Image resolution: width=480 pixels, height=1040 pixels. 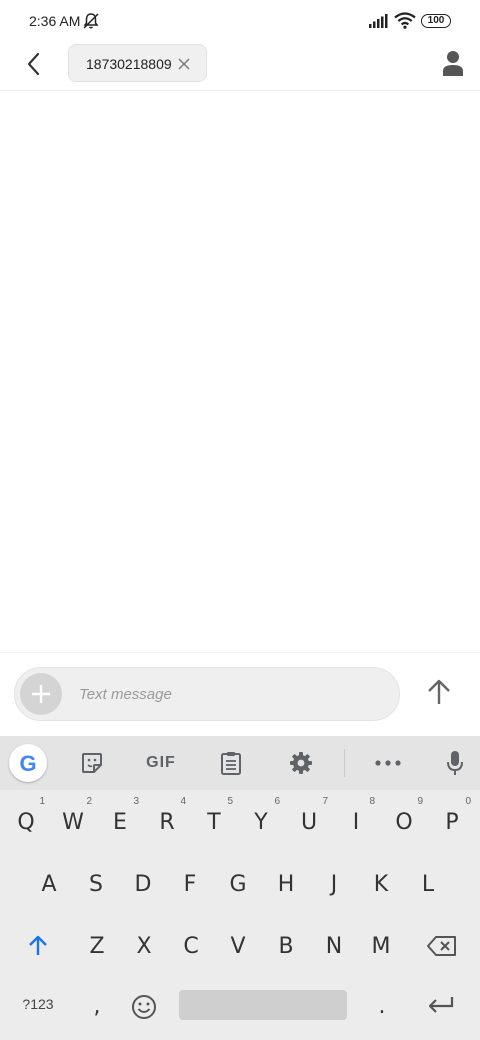 I want to click on key-f: F, so click(x=190, y=885).